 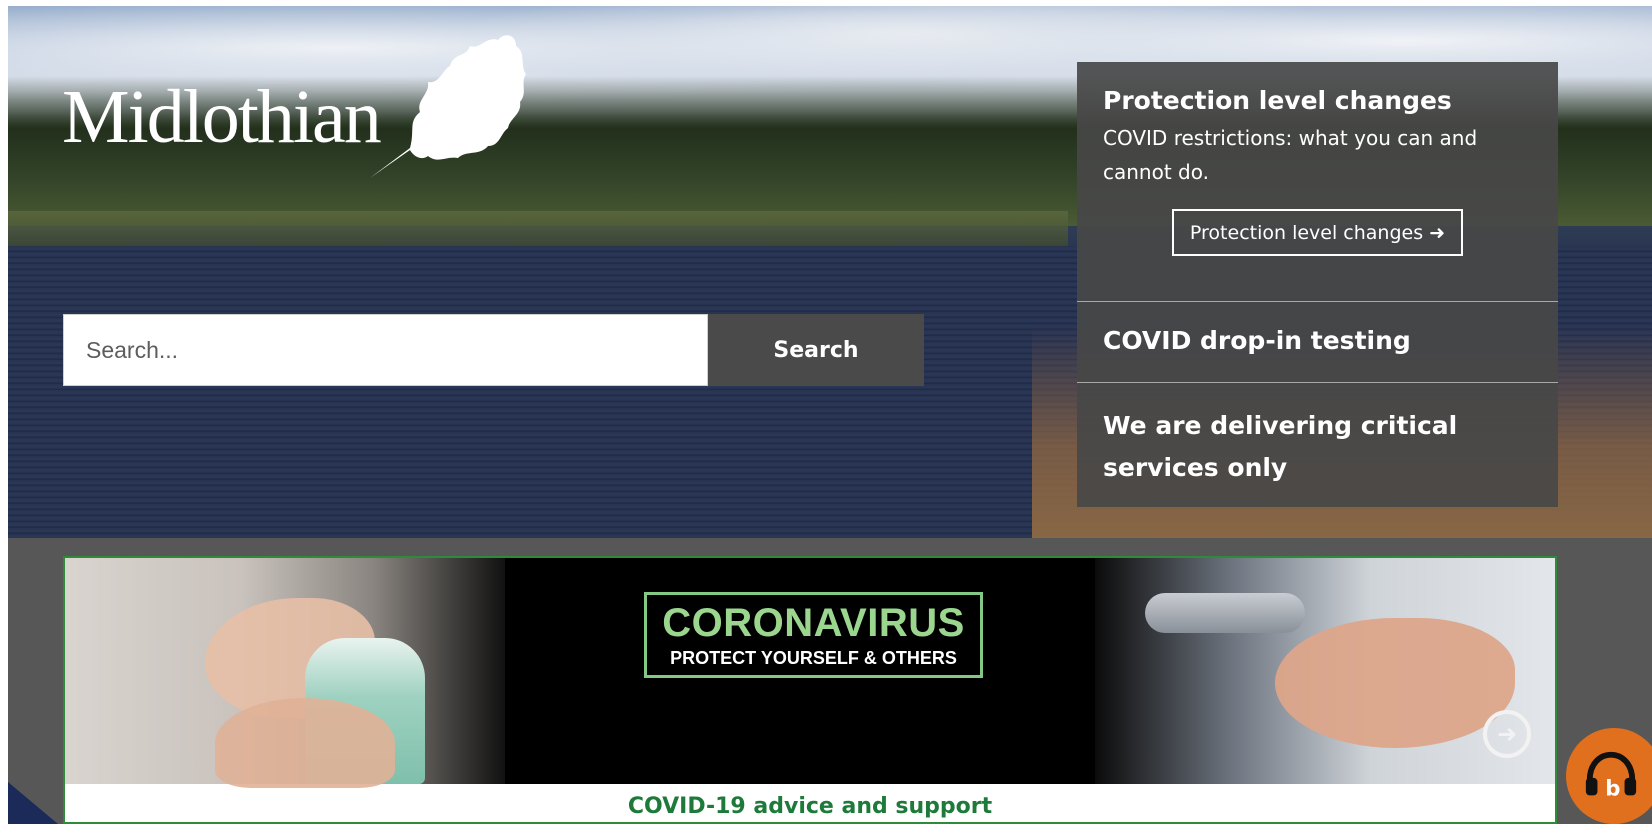 I want to click on headphones-icon: b, so click(x=1611, y=776).